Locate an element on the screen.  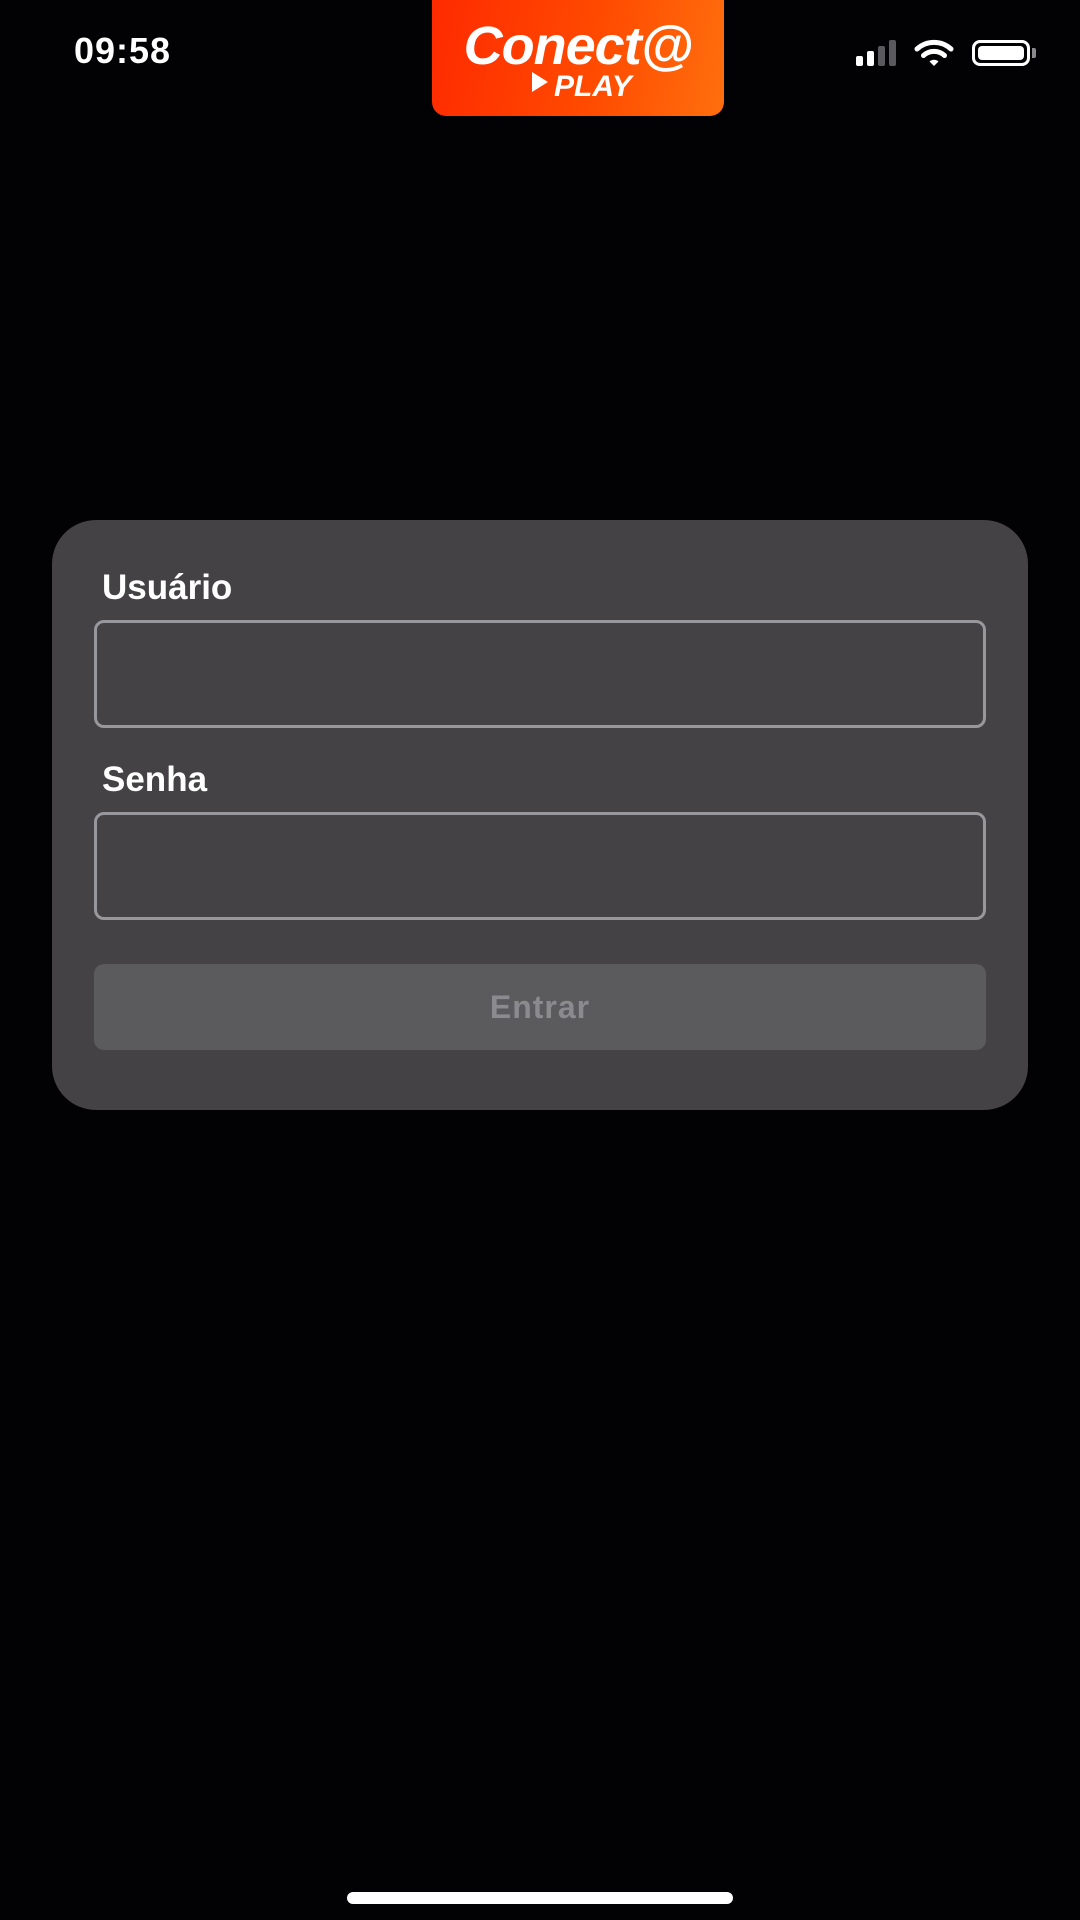
password-label: Senha is located at coordinates (155, 779).